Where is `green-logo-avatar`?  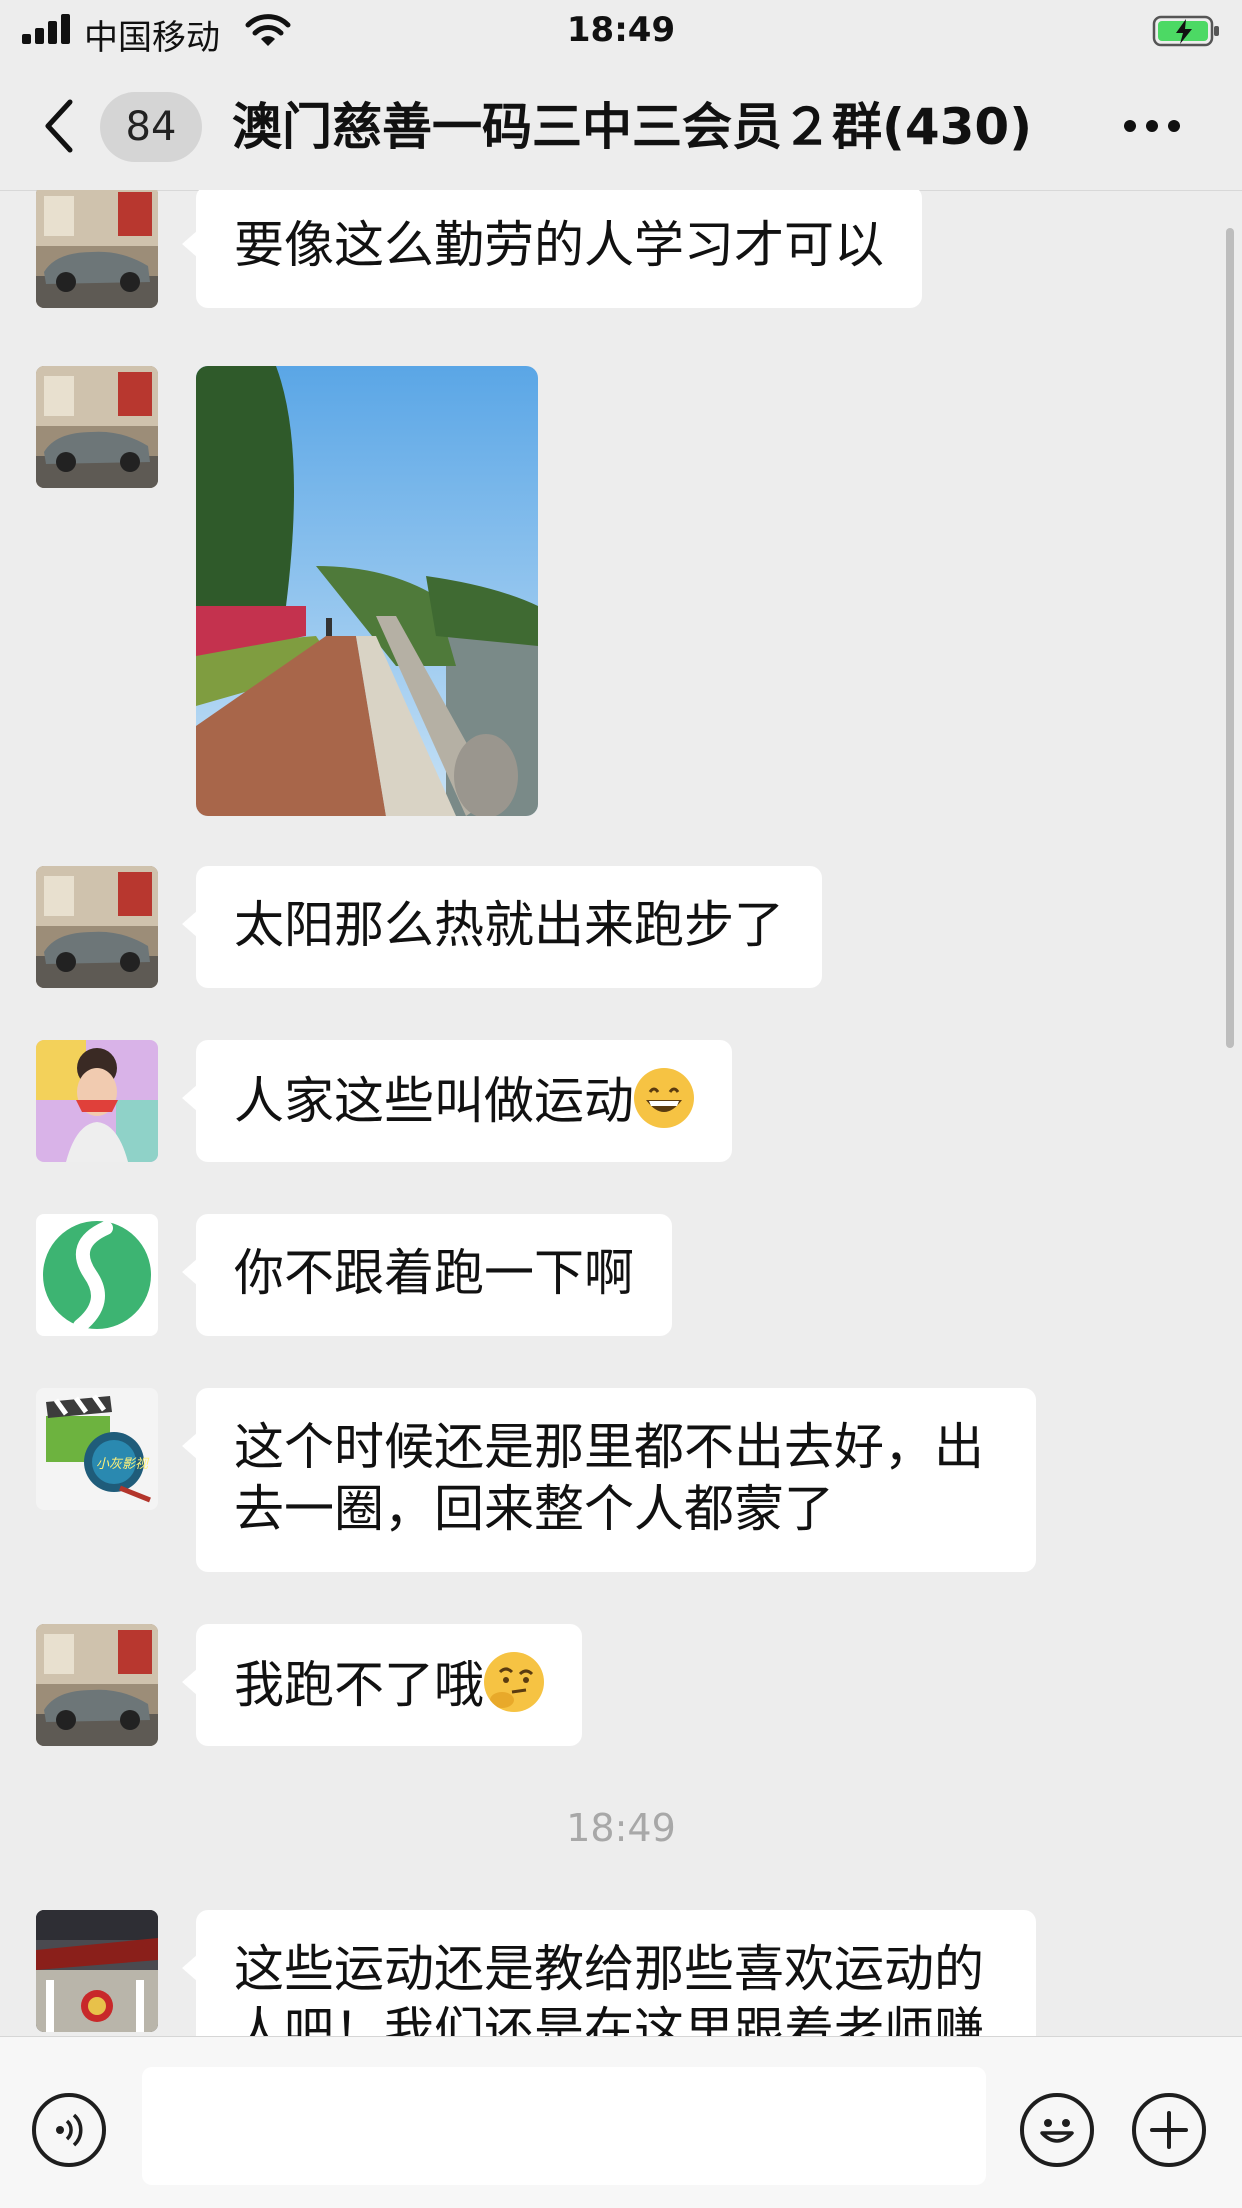 green-logo-avatar is located at coordinates (97, 1275).